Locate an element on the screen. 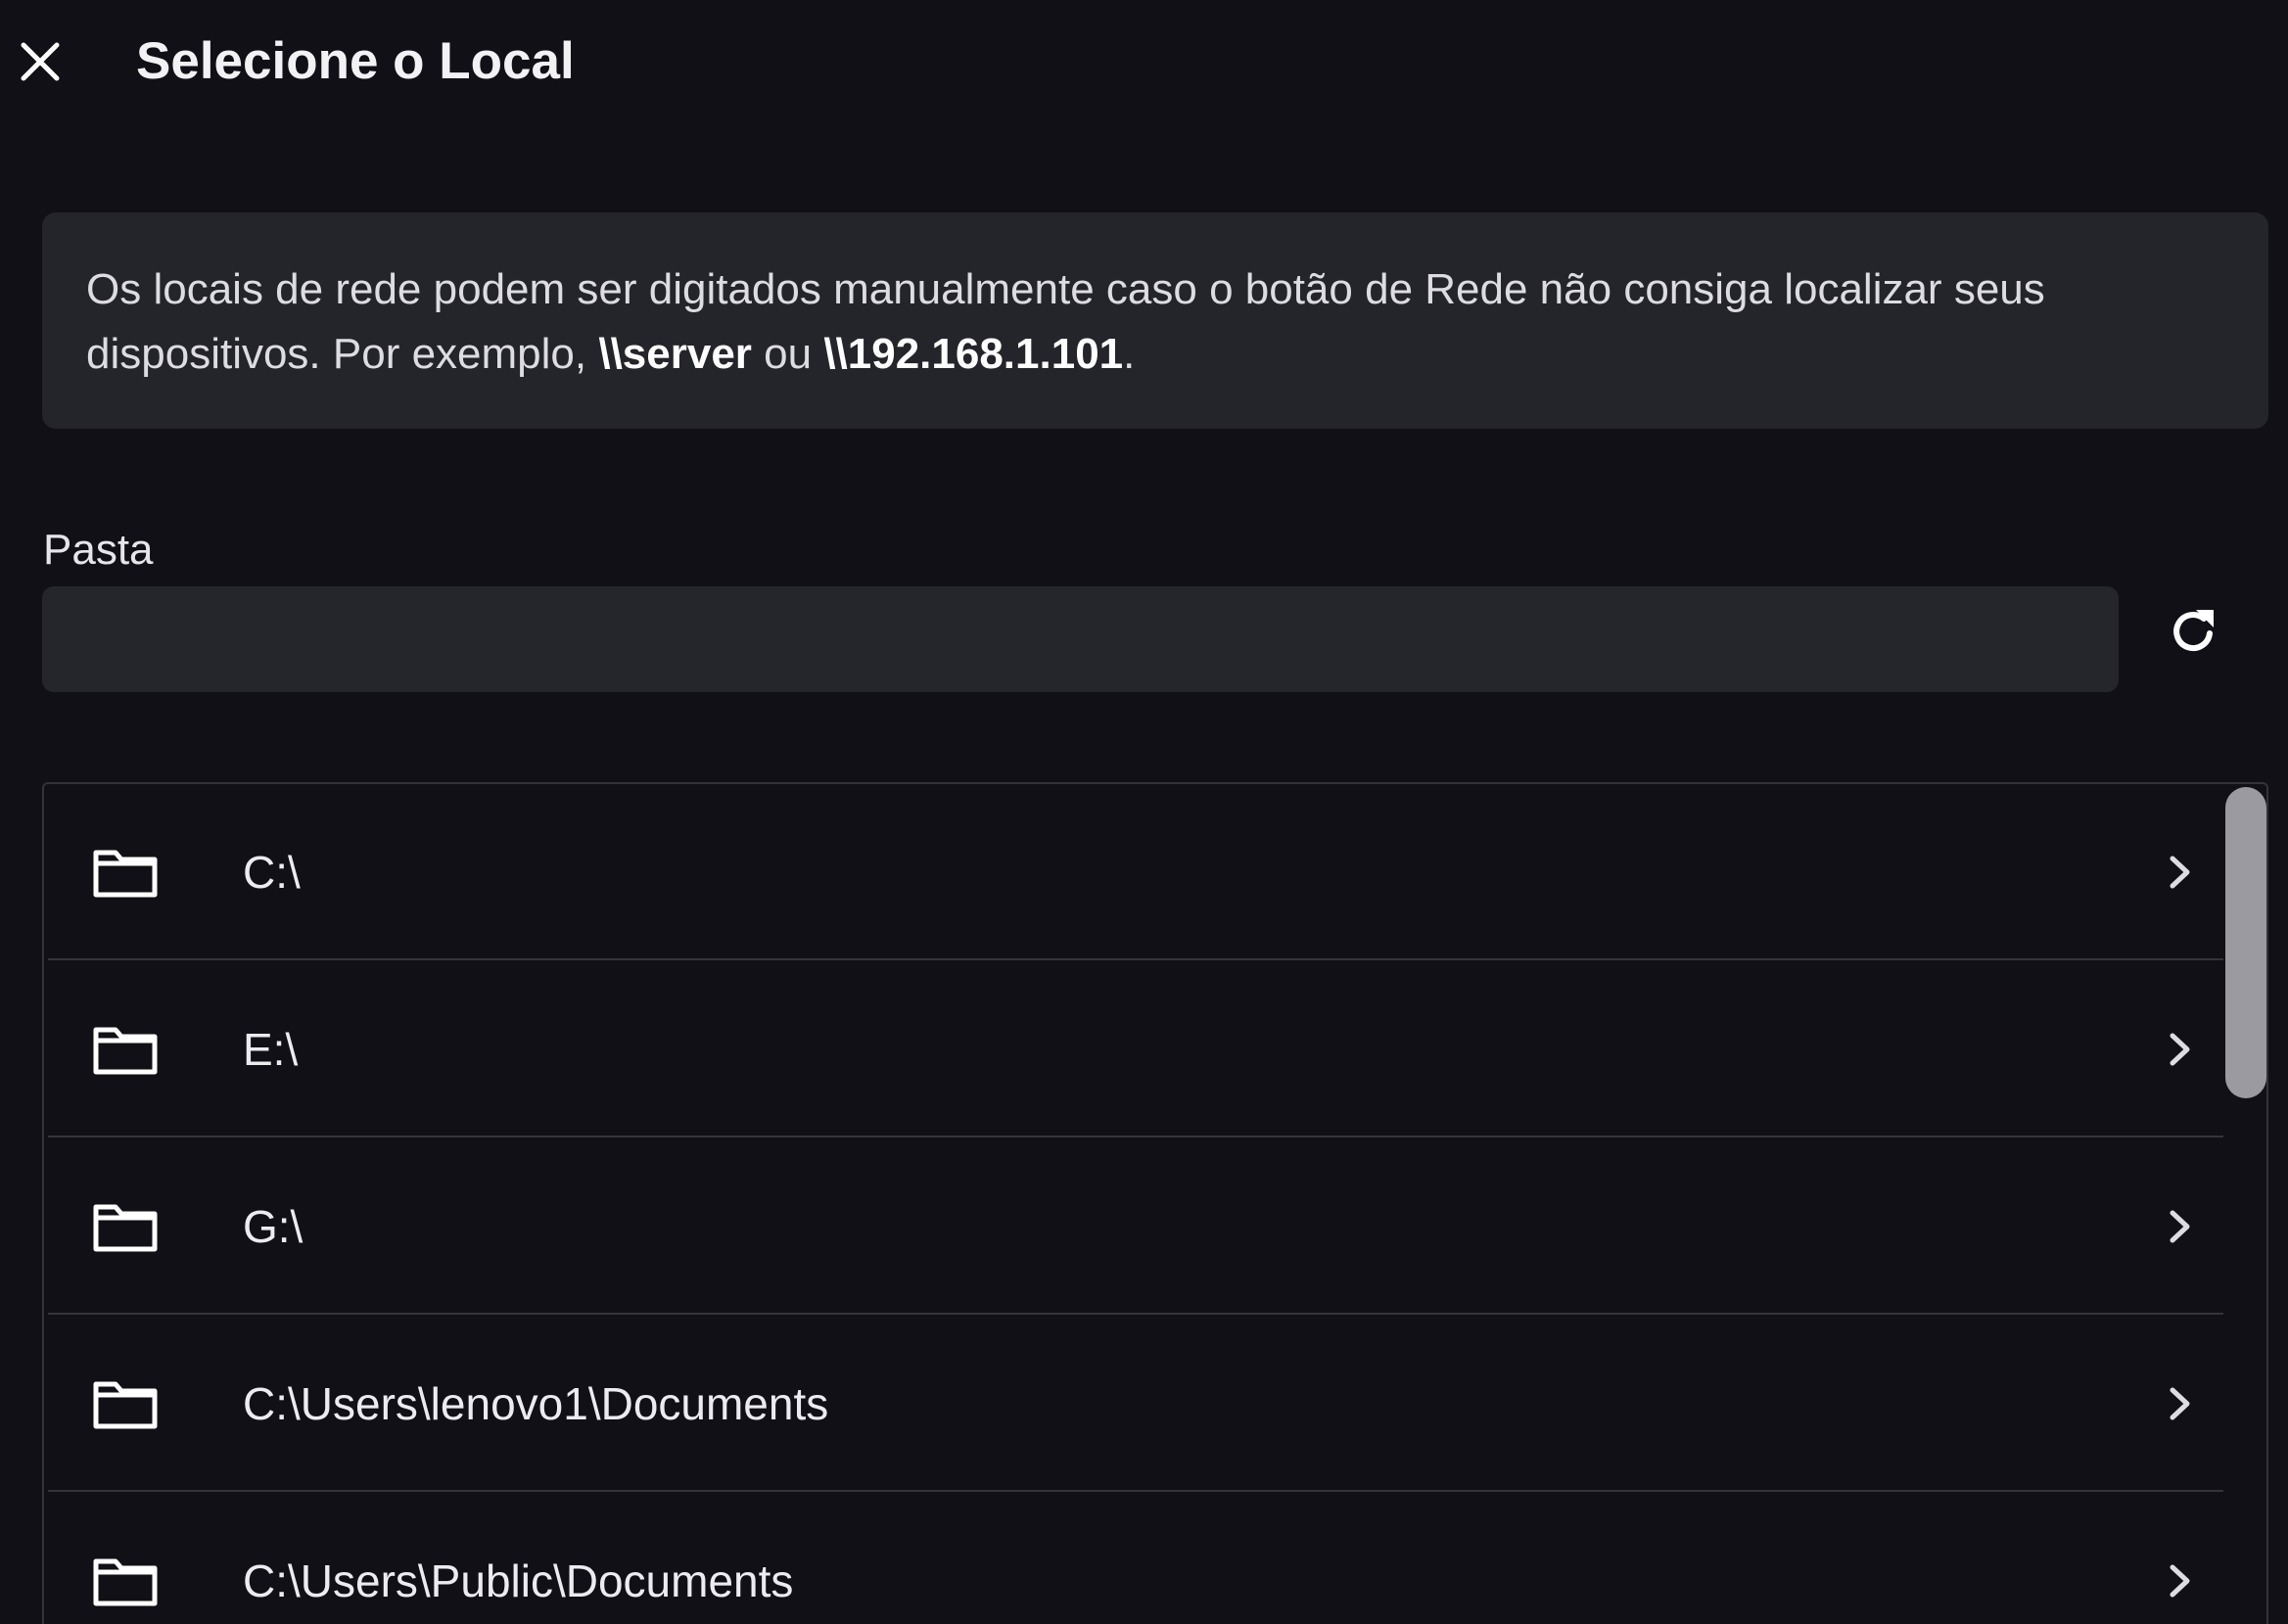 This screenshot has height=1624, width=2288. refresh-button is located at coordinates (2194, 632).